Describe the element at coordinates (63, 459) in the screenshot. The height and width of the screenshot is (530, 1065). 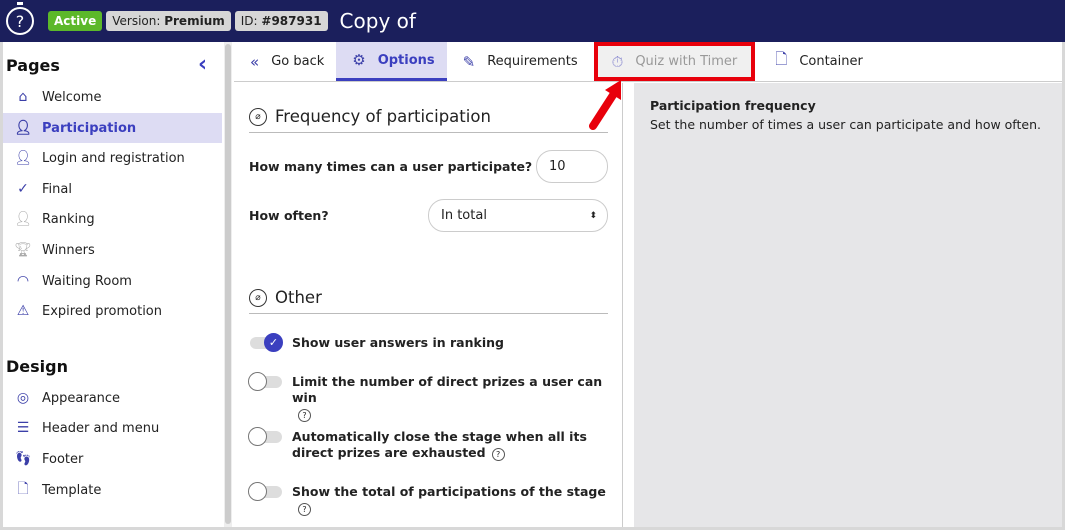
I see `sidebar-item-label: Footer` at that location.